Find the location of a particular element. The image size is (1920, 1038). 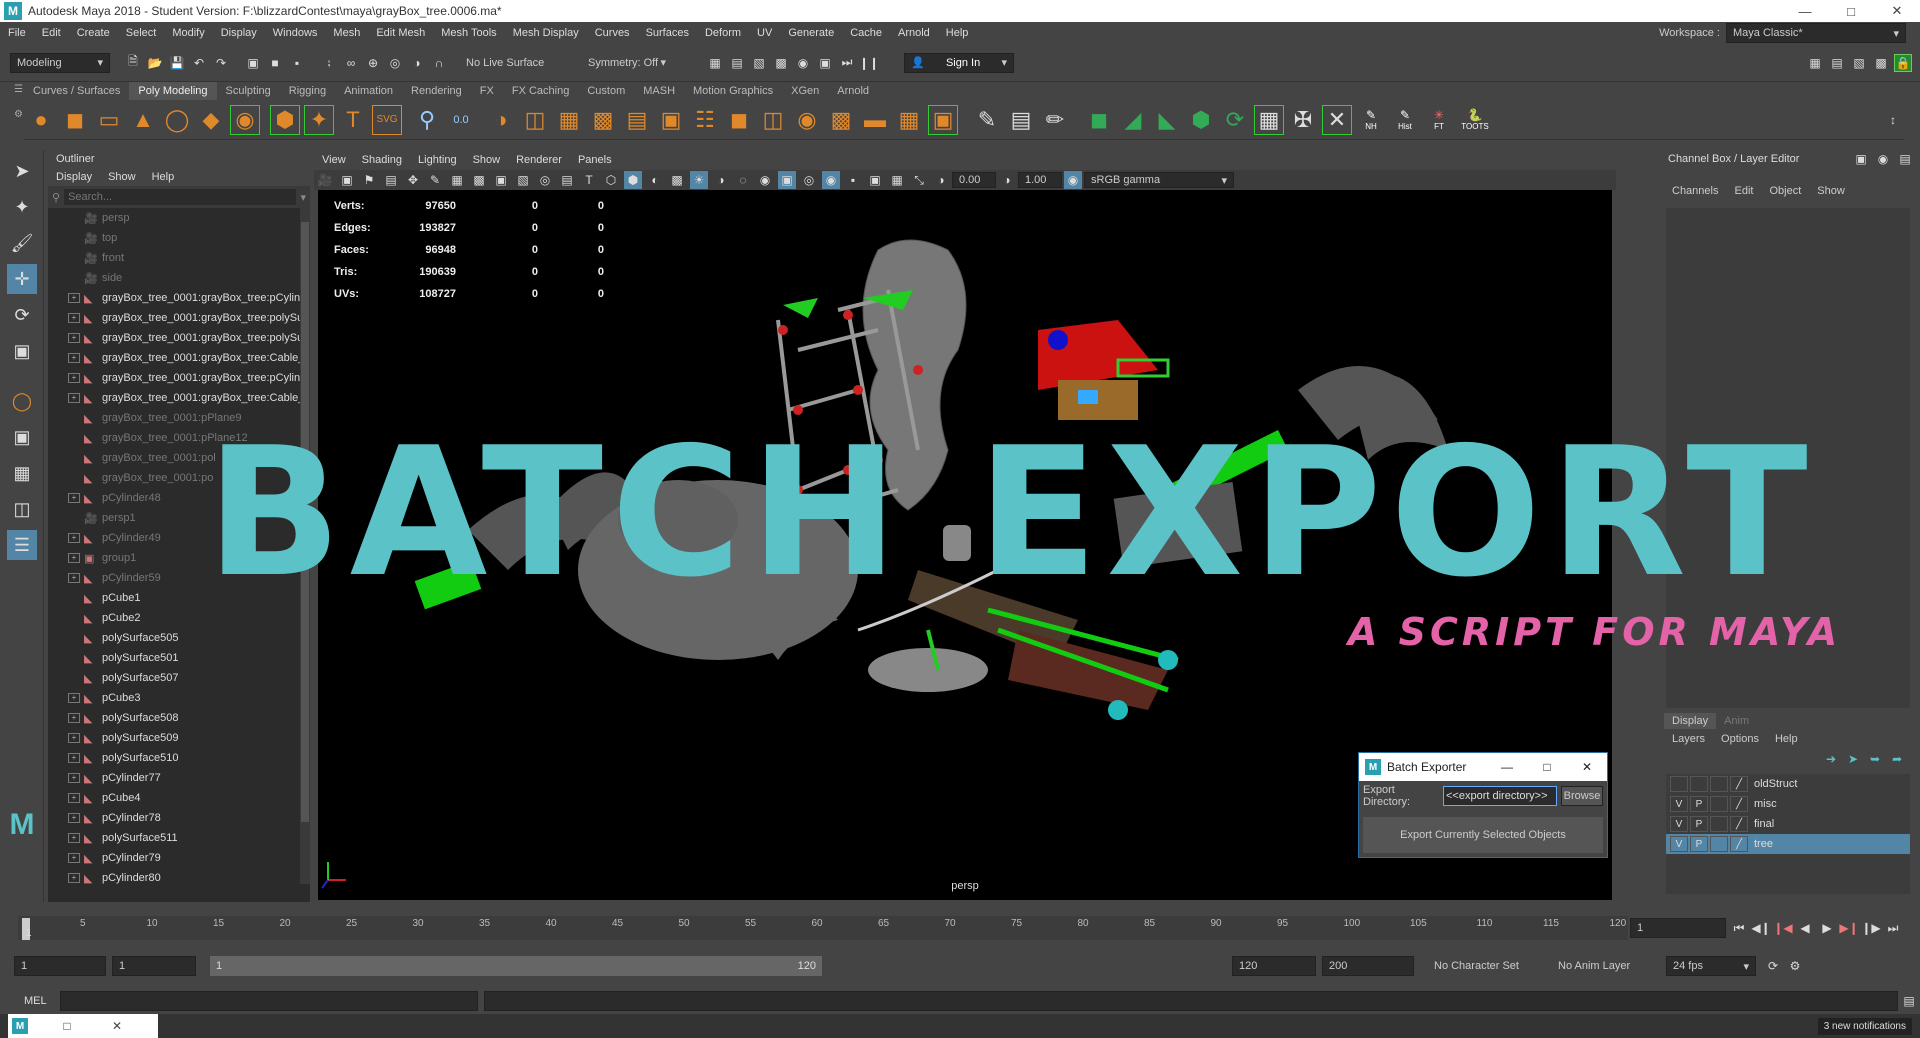

menu-display: Display is located at coordinates (239, 33).